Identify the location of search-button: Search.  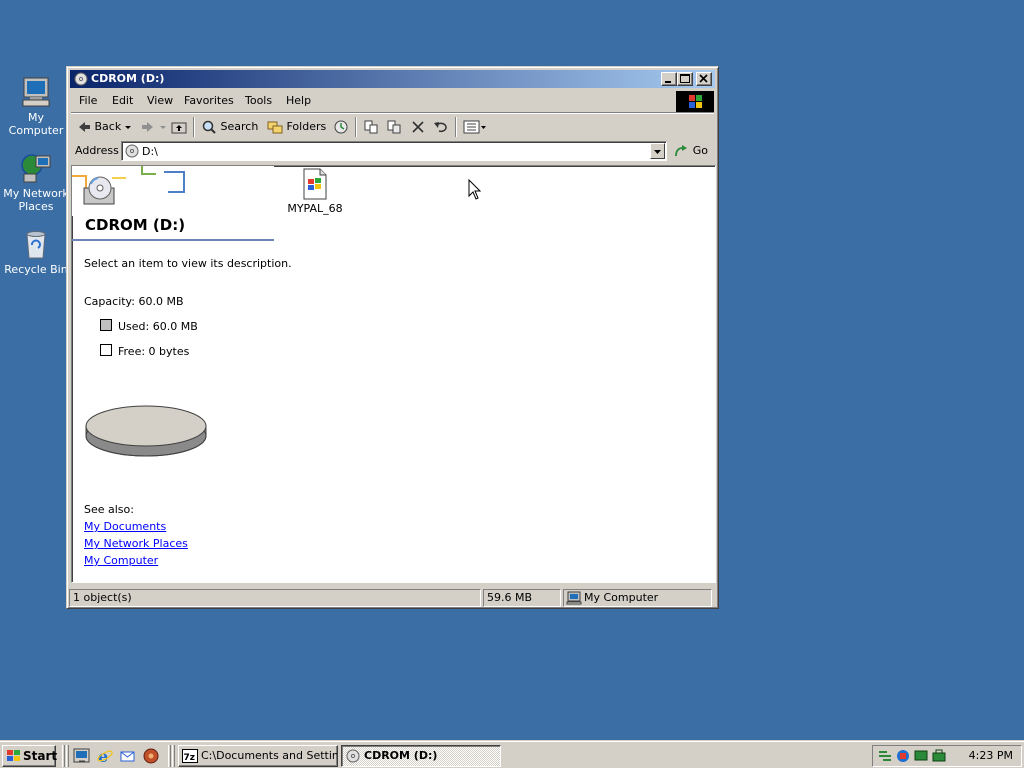
(229, 127).